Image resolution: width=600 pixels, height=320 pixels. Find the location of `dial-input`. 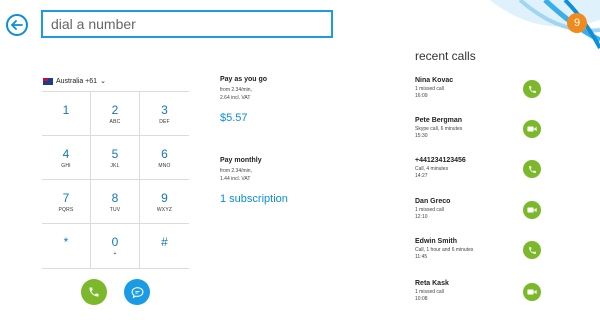

dial-input is located at coordinates (187, 24).